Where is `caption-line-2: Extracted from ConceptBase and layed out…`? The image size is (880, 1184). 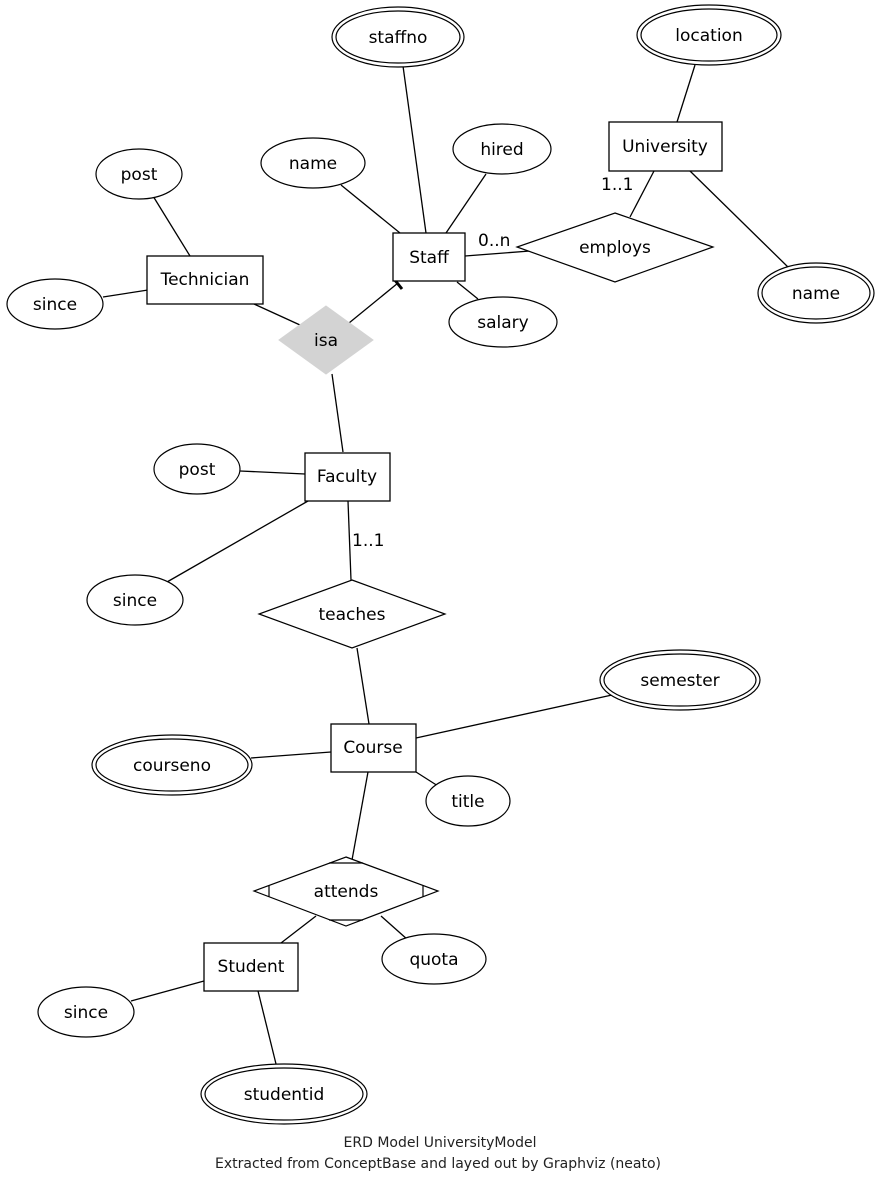
caption-line-2: Extracted from ConceptBase and layed out… is located at coordinates (438, 1164).